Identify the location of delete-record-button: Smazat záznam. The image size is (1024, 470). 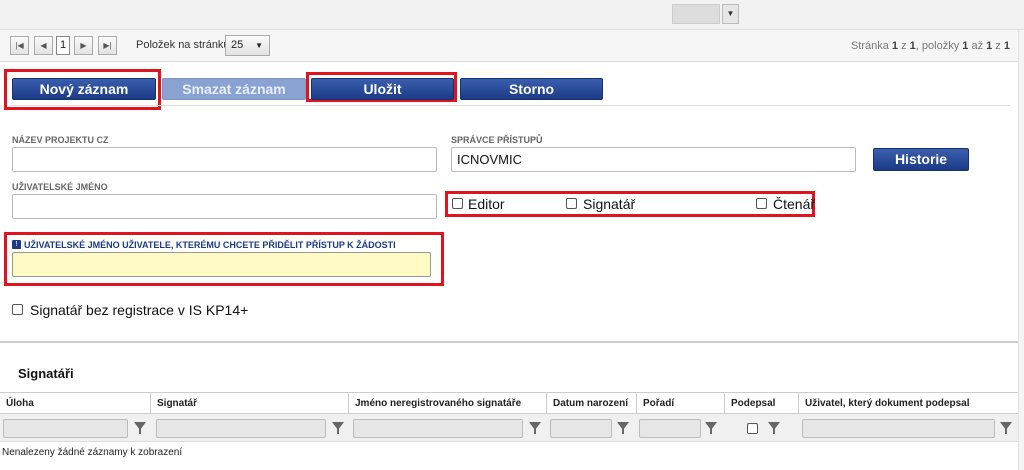
(234, 89).